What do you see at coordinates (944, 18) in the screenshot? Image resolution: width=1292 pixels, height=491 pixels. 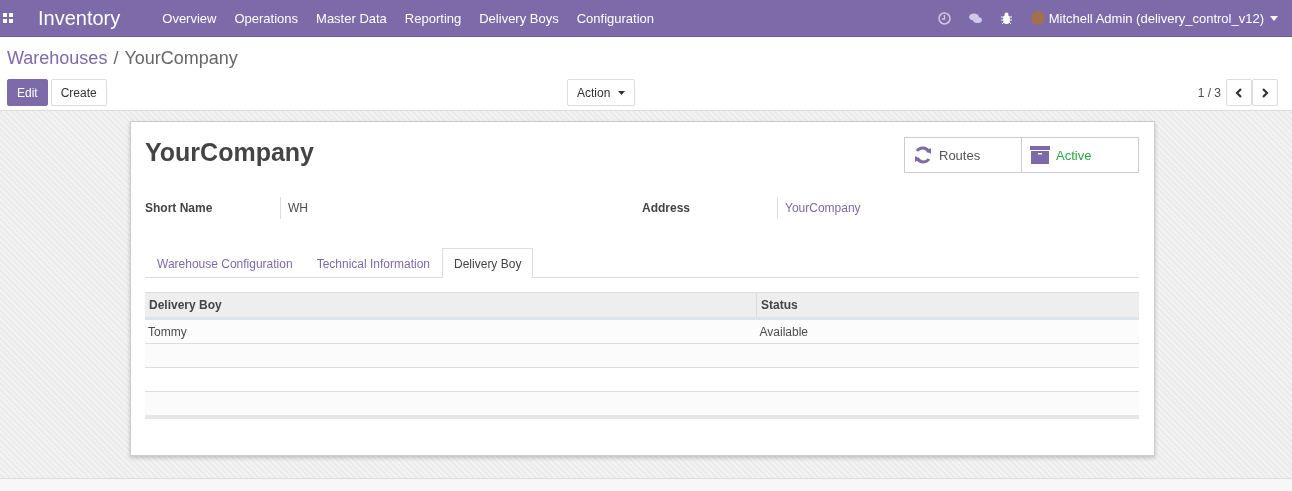 I see `clock-icon` at bounding box center [944, 18].